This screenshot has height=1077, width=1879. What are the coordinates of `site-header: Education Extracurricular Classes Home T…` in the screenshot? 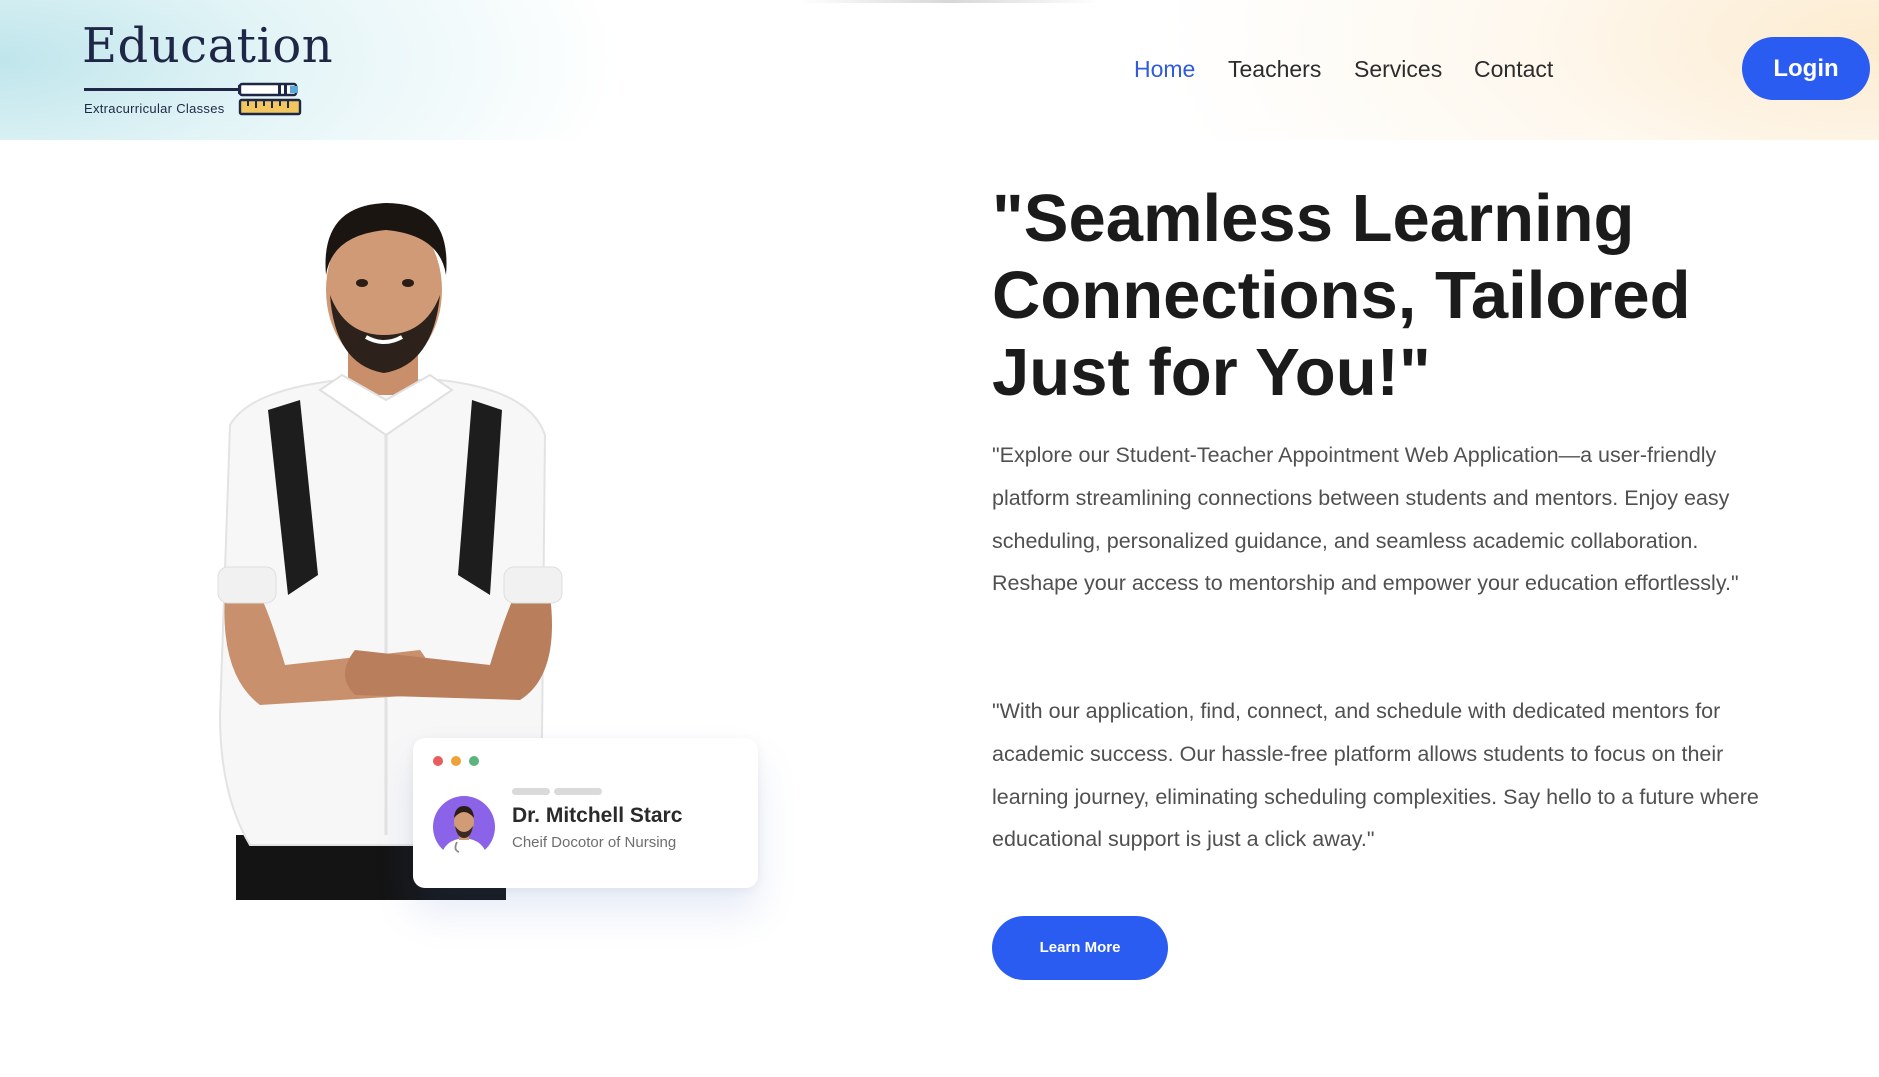 It's located at (939, 70).